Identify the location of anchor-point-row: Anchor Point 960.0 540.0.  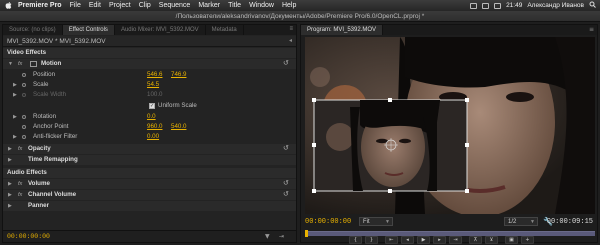
(149, 127).